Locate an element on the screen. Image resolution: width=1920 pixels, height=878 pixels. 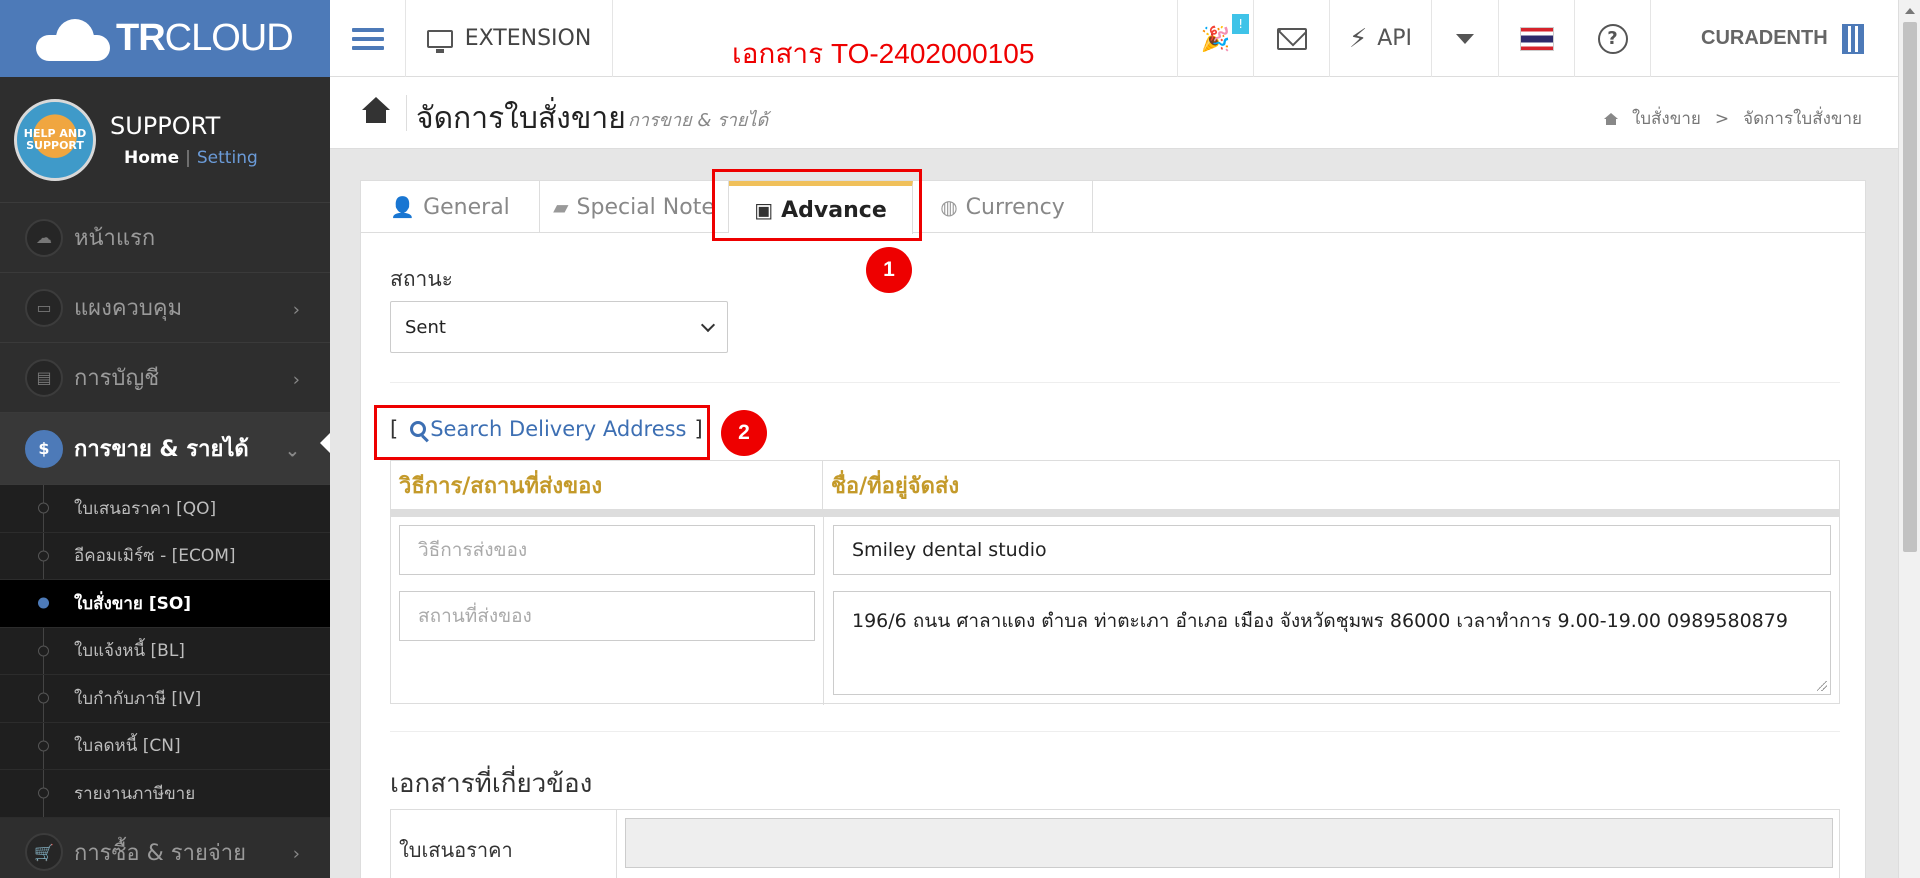
tab-general: 👤 General is located at coordinates (450, 207).